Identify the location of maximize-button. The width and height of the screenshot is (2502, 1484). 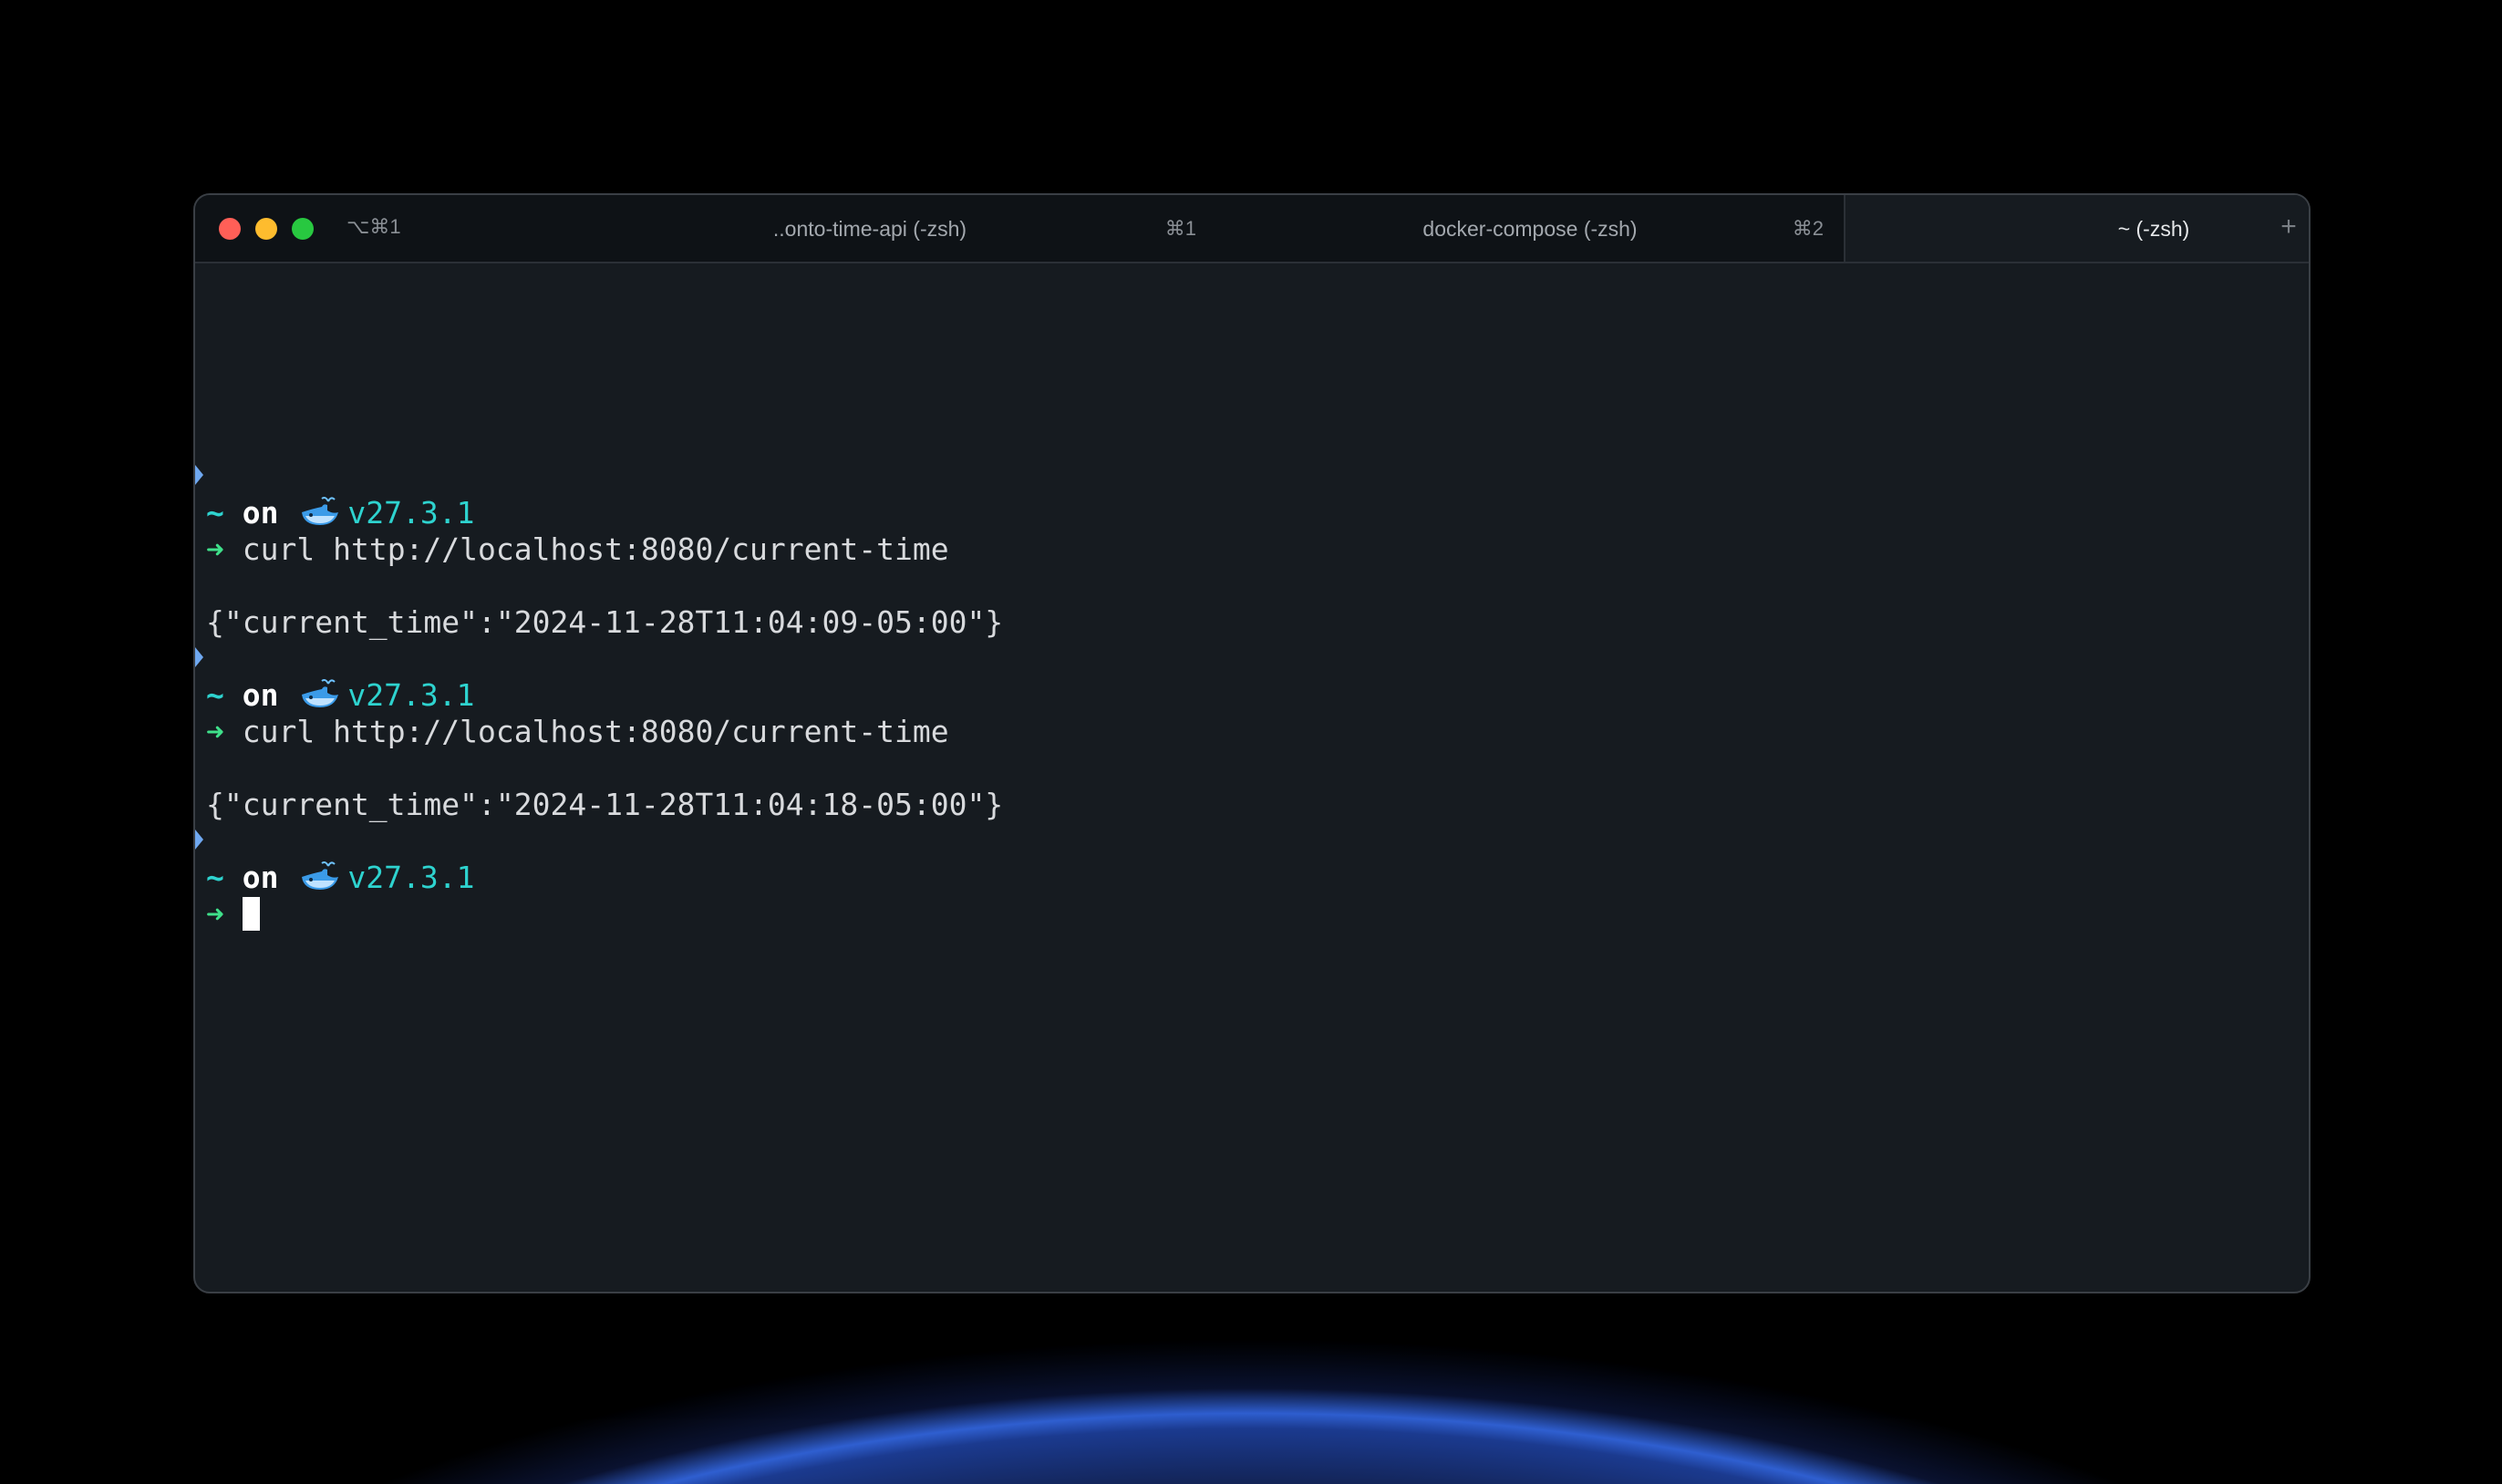
(303, 229).